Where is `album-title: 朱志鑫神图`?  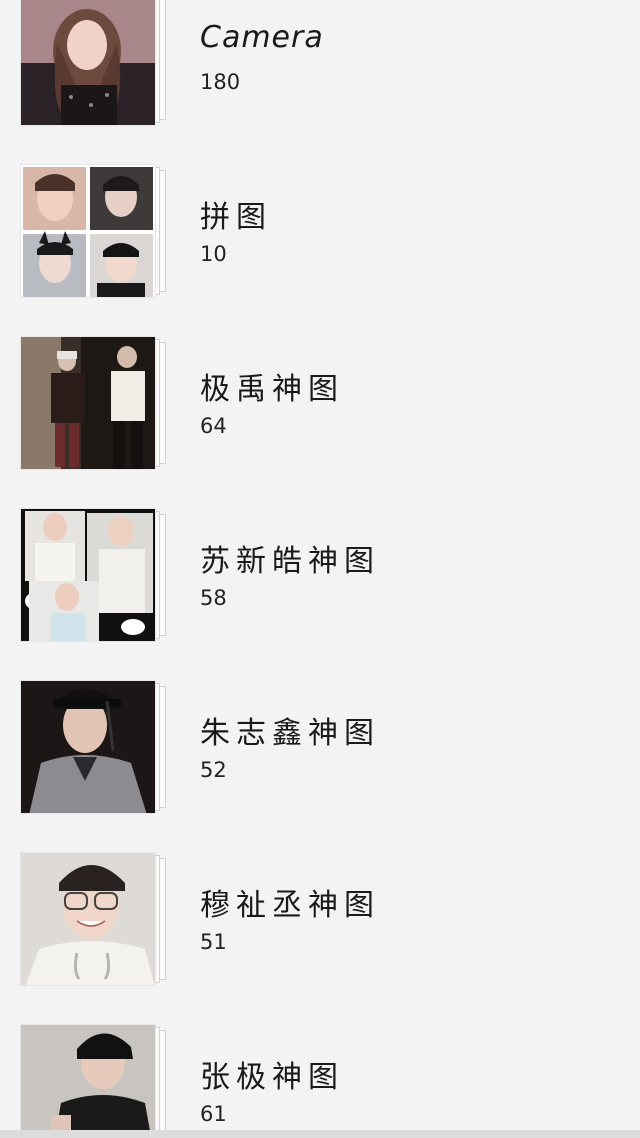 album-title: 朱志鑫神图 is located at coordinates (290, 733).